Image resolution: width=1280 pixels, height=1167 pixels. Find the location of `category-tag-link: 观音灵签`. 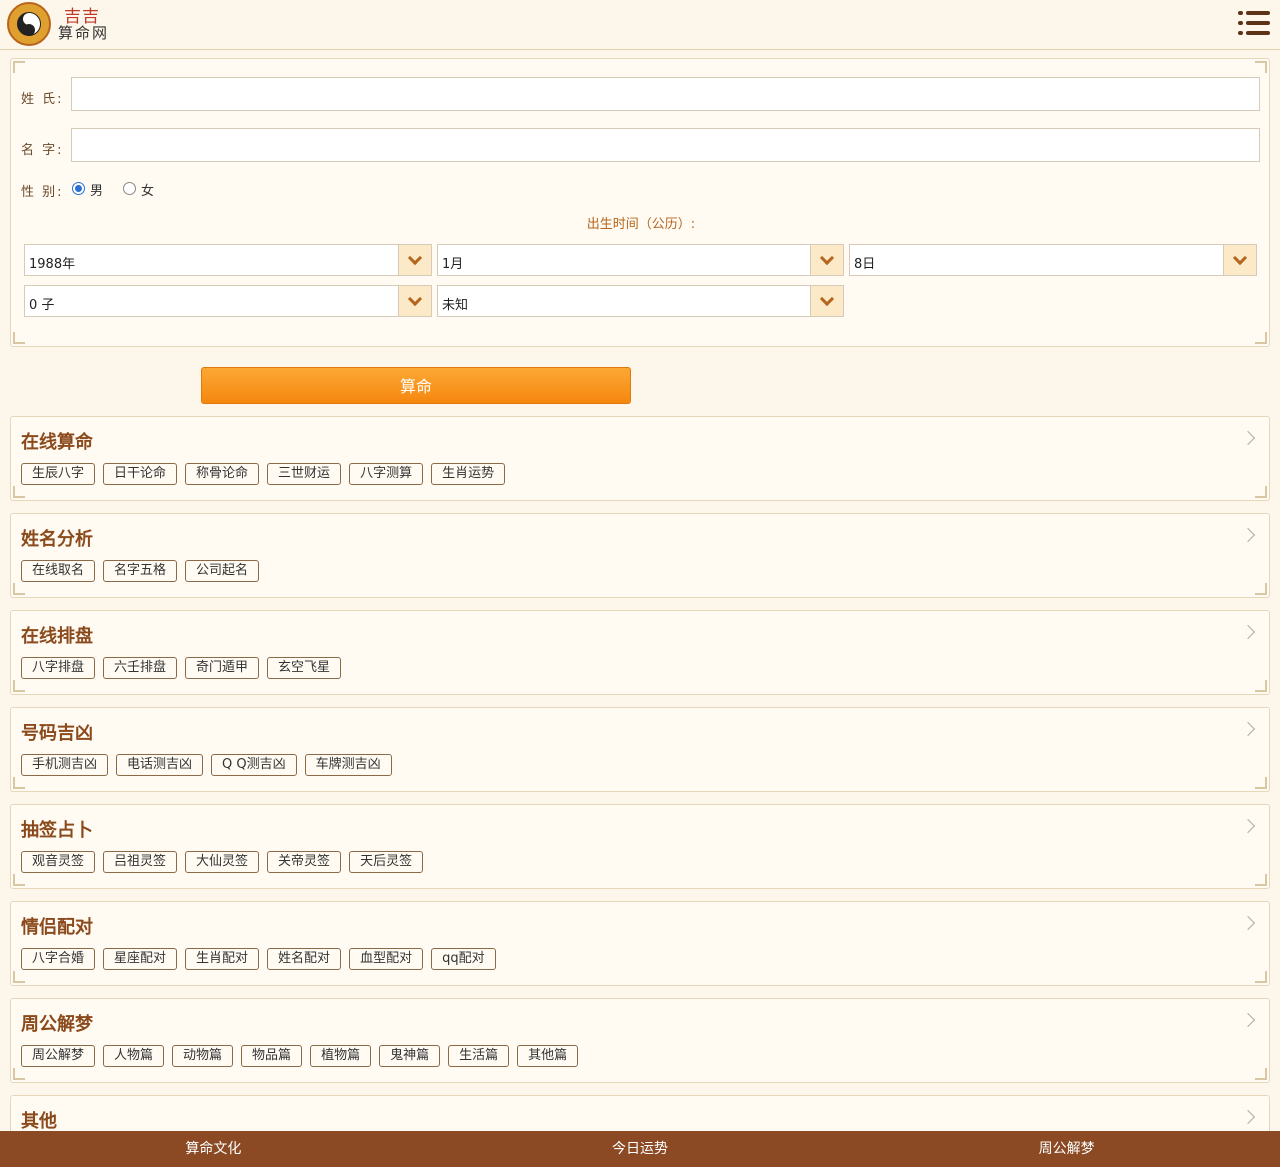

category-tag-link: 观音灵签 is located at coordinates (58, 862).